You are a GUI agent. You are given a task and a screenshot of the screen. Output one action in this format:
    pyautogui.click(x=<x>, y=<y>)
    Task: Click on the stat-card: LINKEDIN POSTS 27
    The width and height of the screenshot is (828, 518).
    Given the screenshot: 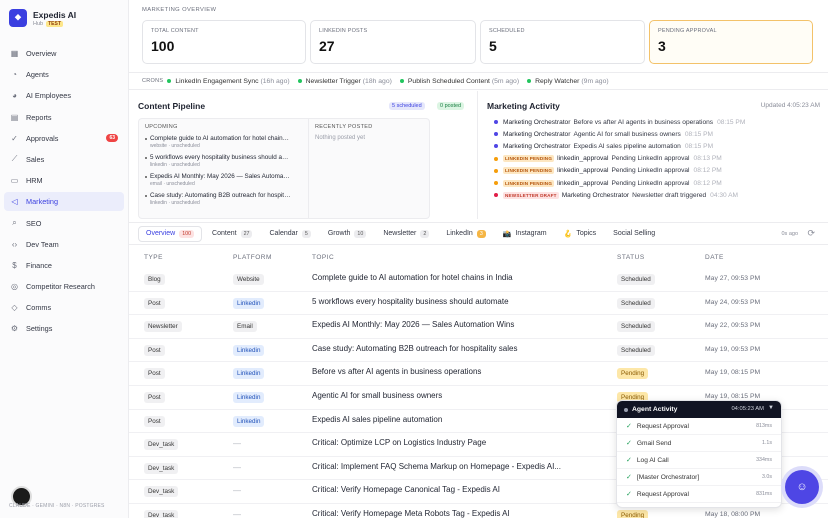 What is the action you would take?
    pyautogui.click(x=393, y=42)
    